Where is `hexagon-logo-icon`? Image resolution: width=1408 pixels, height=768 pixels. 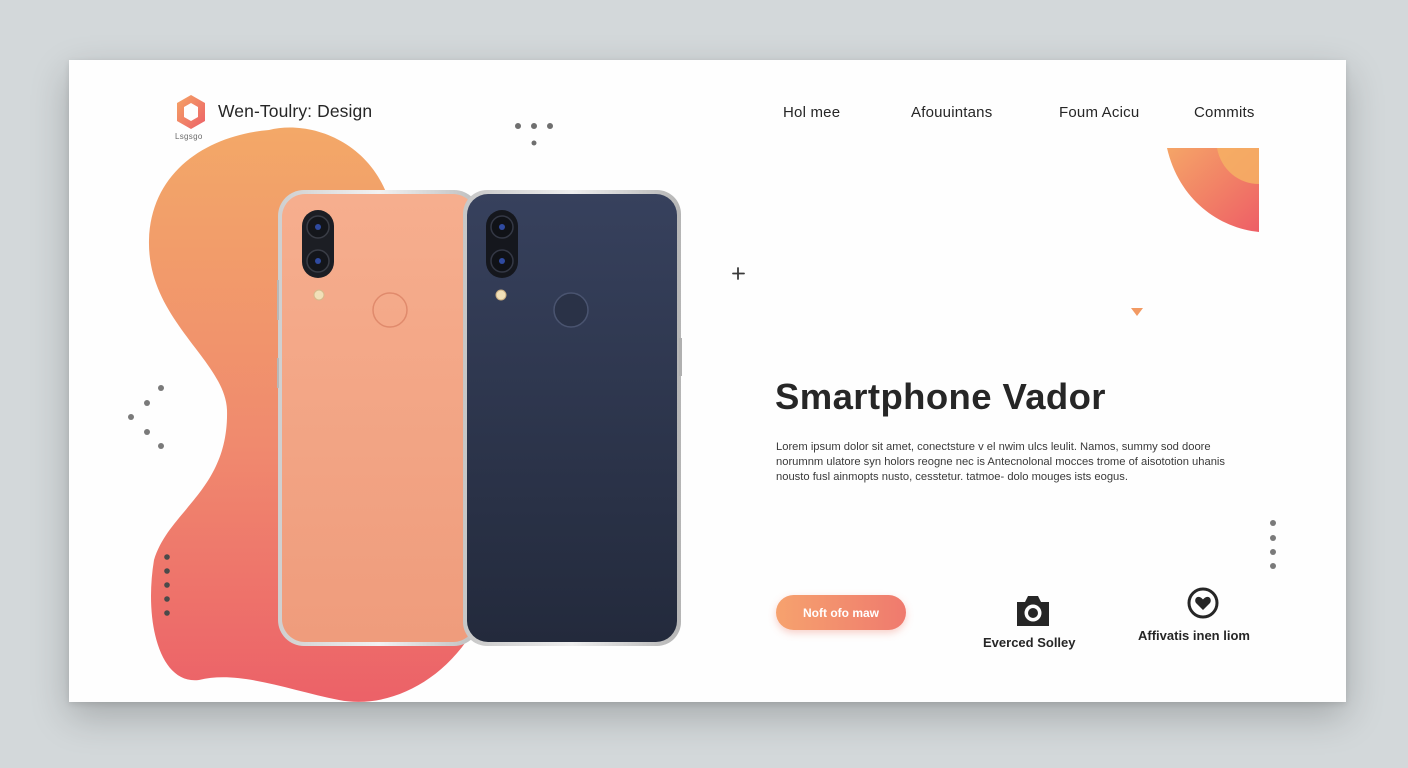
hexagon-logo-icon is located at coordinates (191, 112).